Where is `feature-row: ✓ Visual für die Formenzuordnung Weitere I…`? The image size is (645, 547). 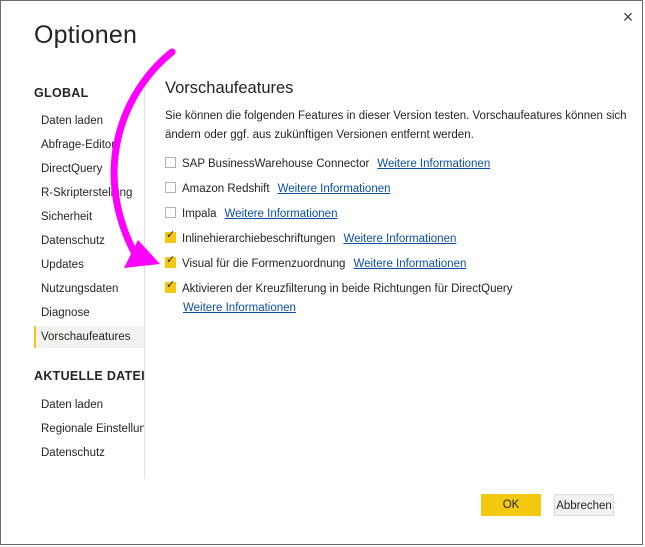
feature-row: ✓ Visual für die Formenzuordnung Weitere I… is located at coordinates (315, 263).